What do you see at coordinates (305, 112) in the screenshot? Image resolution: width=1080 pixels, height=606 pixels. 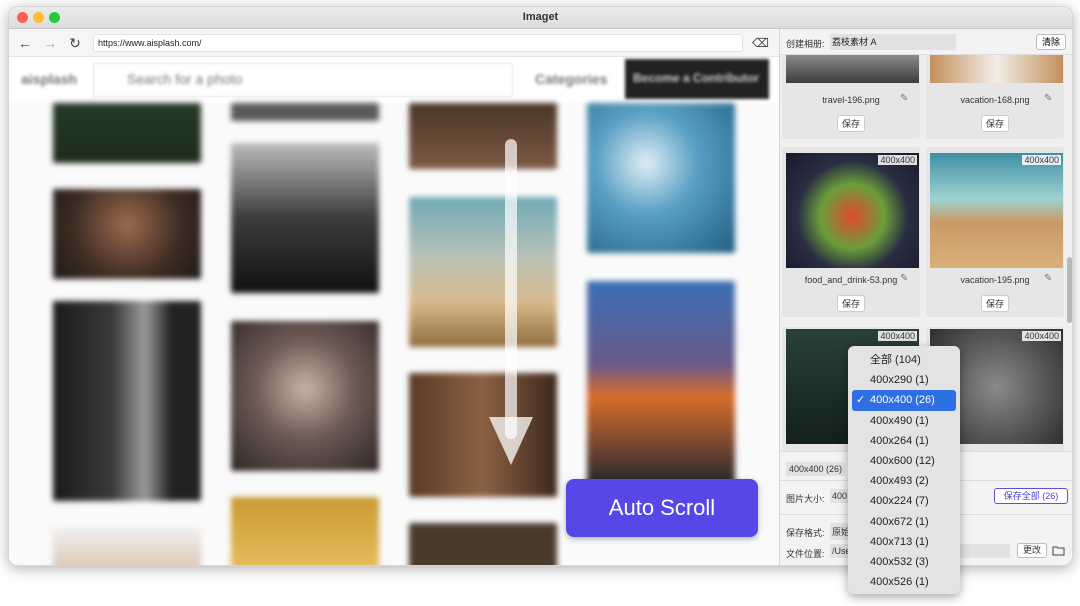 I see `photo-city-strip` at bounding box center [305, 112].